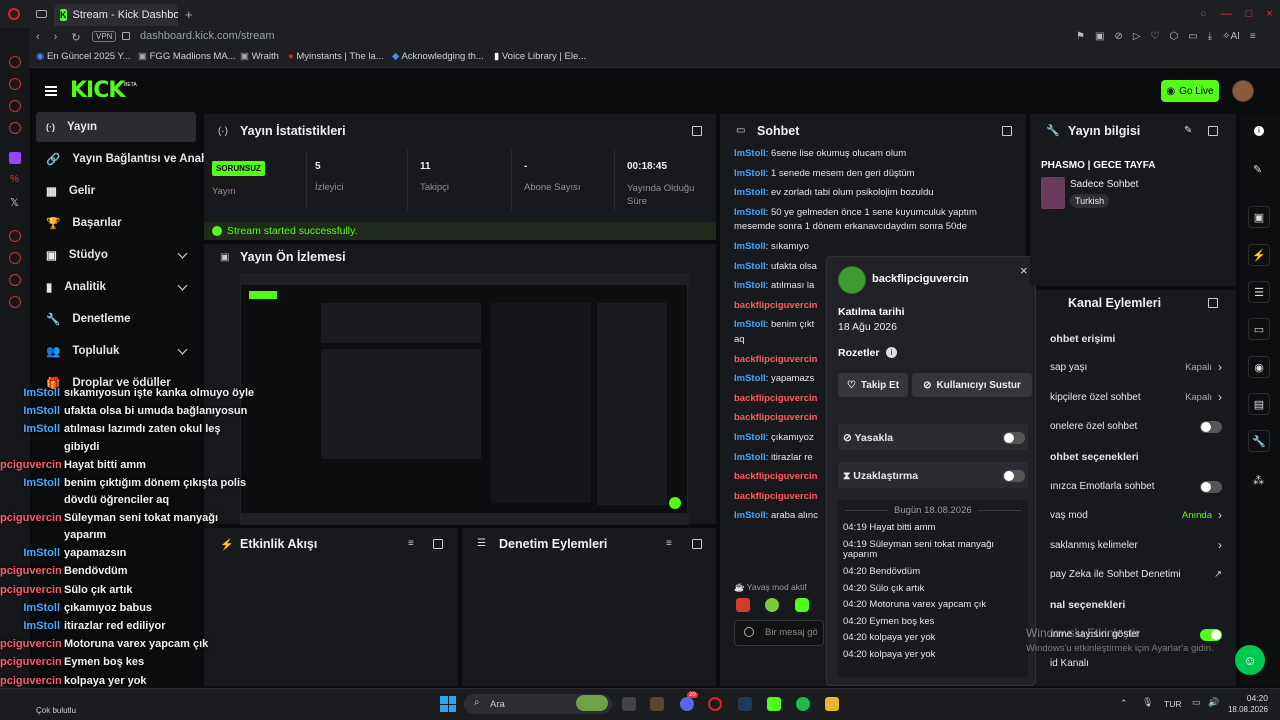 This screenshot has height=720, width=1280. What do you see at coordinates (15, 106) in the screenshot?
I see `sidebar-whatsapp-icon` at bounding box center [15, 106].